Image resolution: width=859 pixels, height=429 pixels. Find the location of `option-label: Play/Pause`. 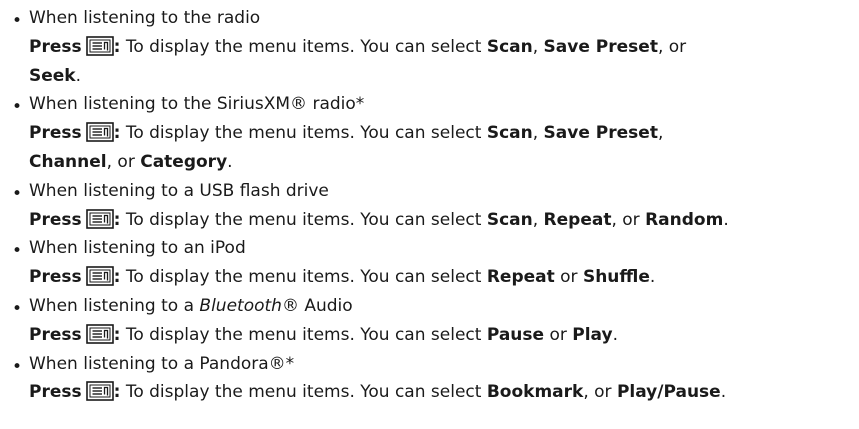

option-label: Play/Pause is located at coordinates (668, 392).